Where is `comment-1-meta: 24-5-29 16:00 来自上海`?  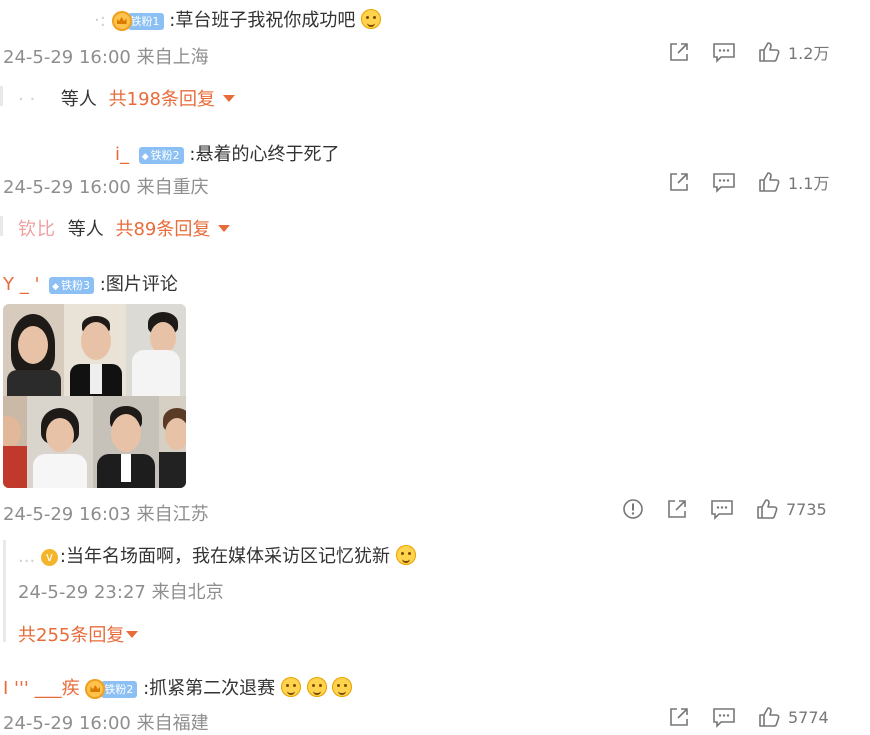
comment-1-meta: 24-5-29 16:00 来自上海 is located at coordinates (106, 56).